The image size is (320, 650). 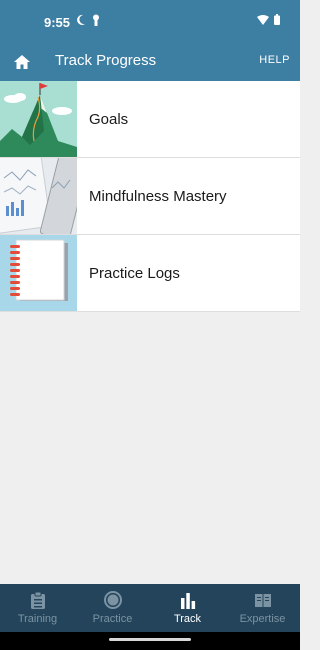 What do you see at coordinates (262, 608) in the screenshot?
I see `tab-expertise: Expertise` at bounding box center [262, 608].